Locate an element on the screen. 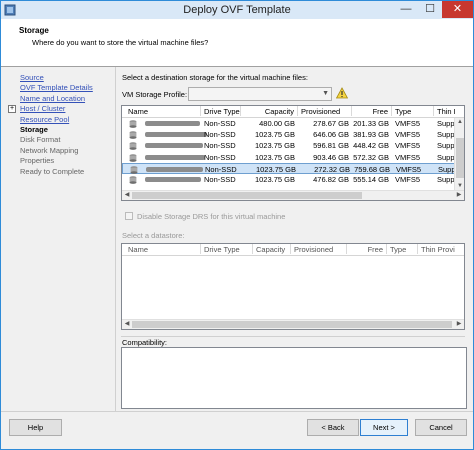 This screenshot has height=450, width=474. maximize-button: ☐ is located at coordinates (430, 9).